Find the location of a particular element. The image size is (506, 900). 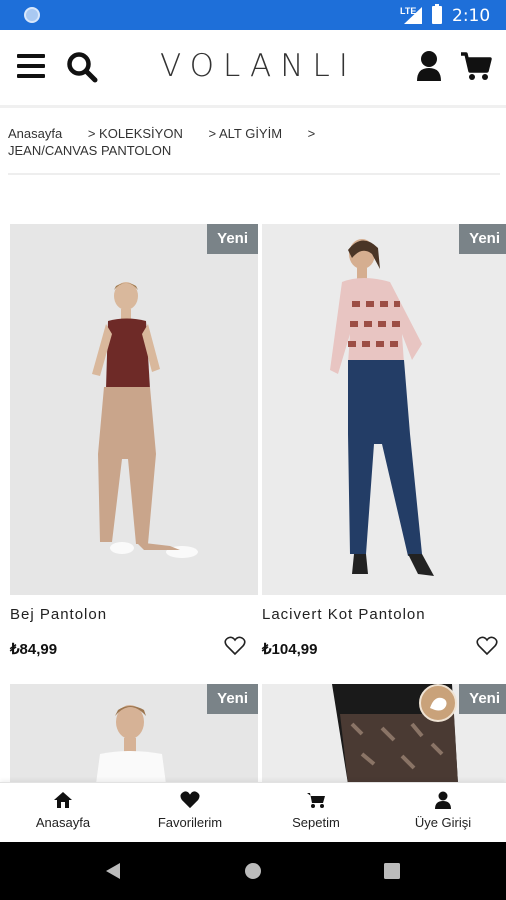

battery-icon is located at coordinates (437, 14).